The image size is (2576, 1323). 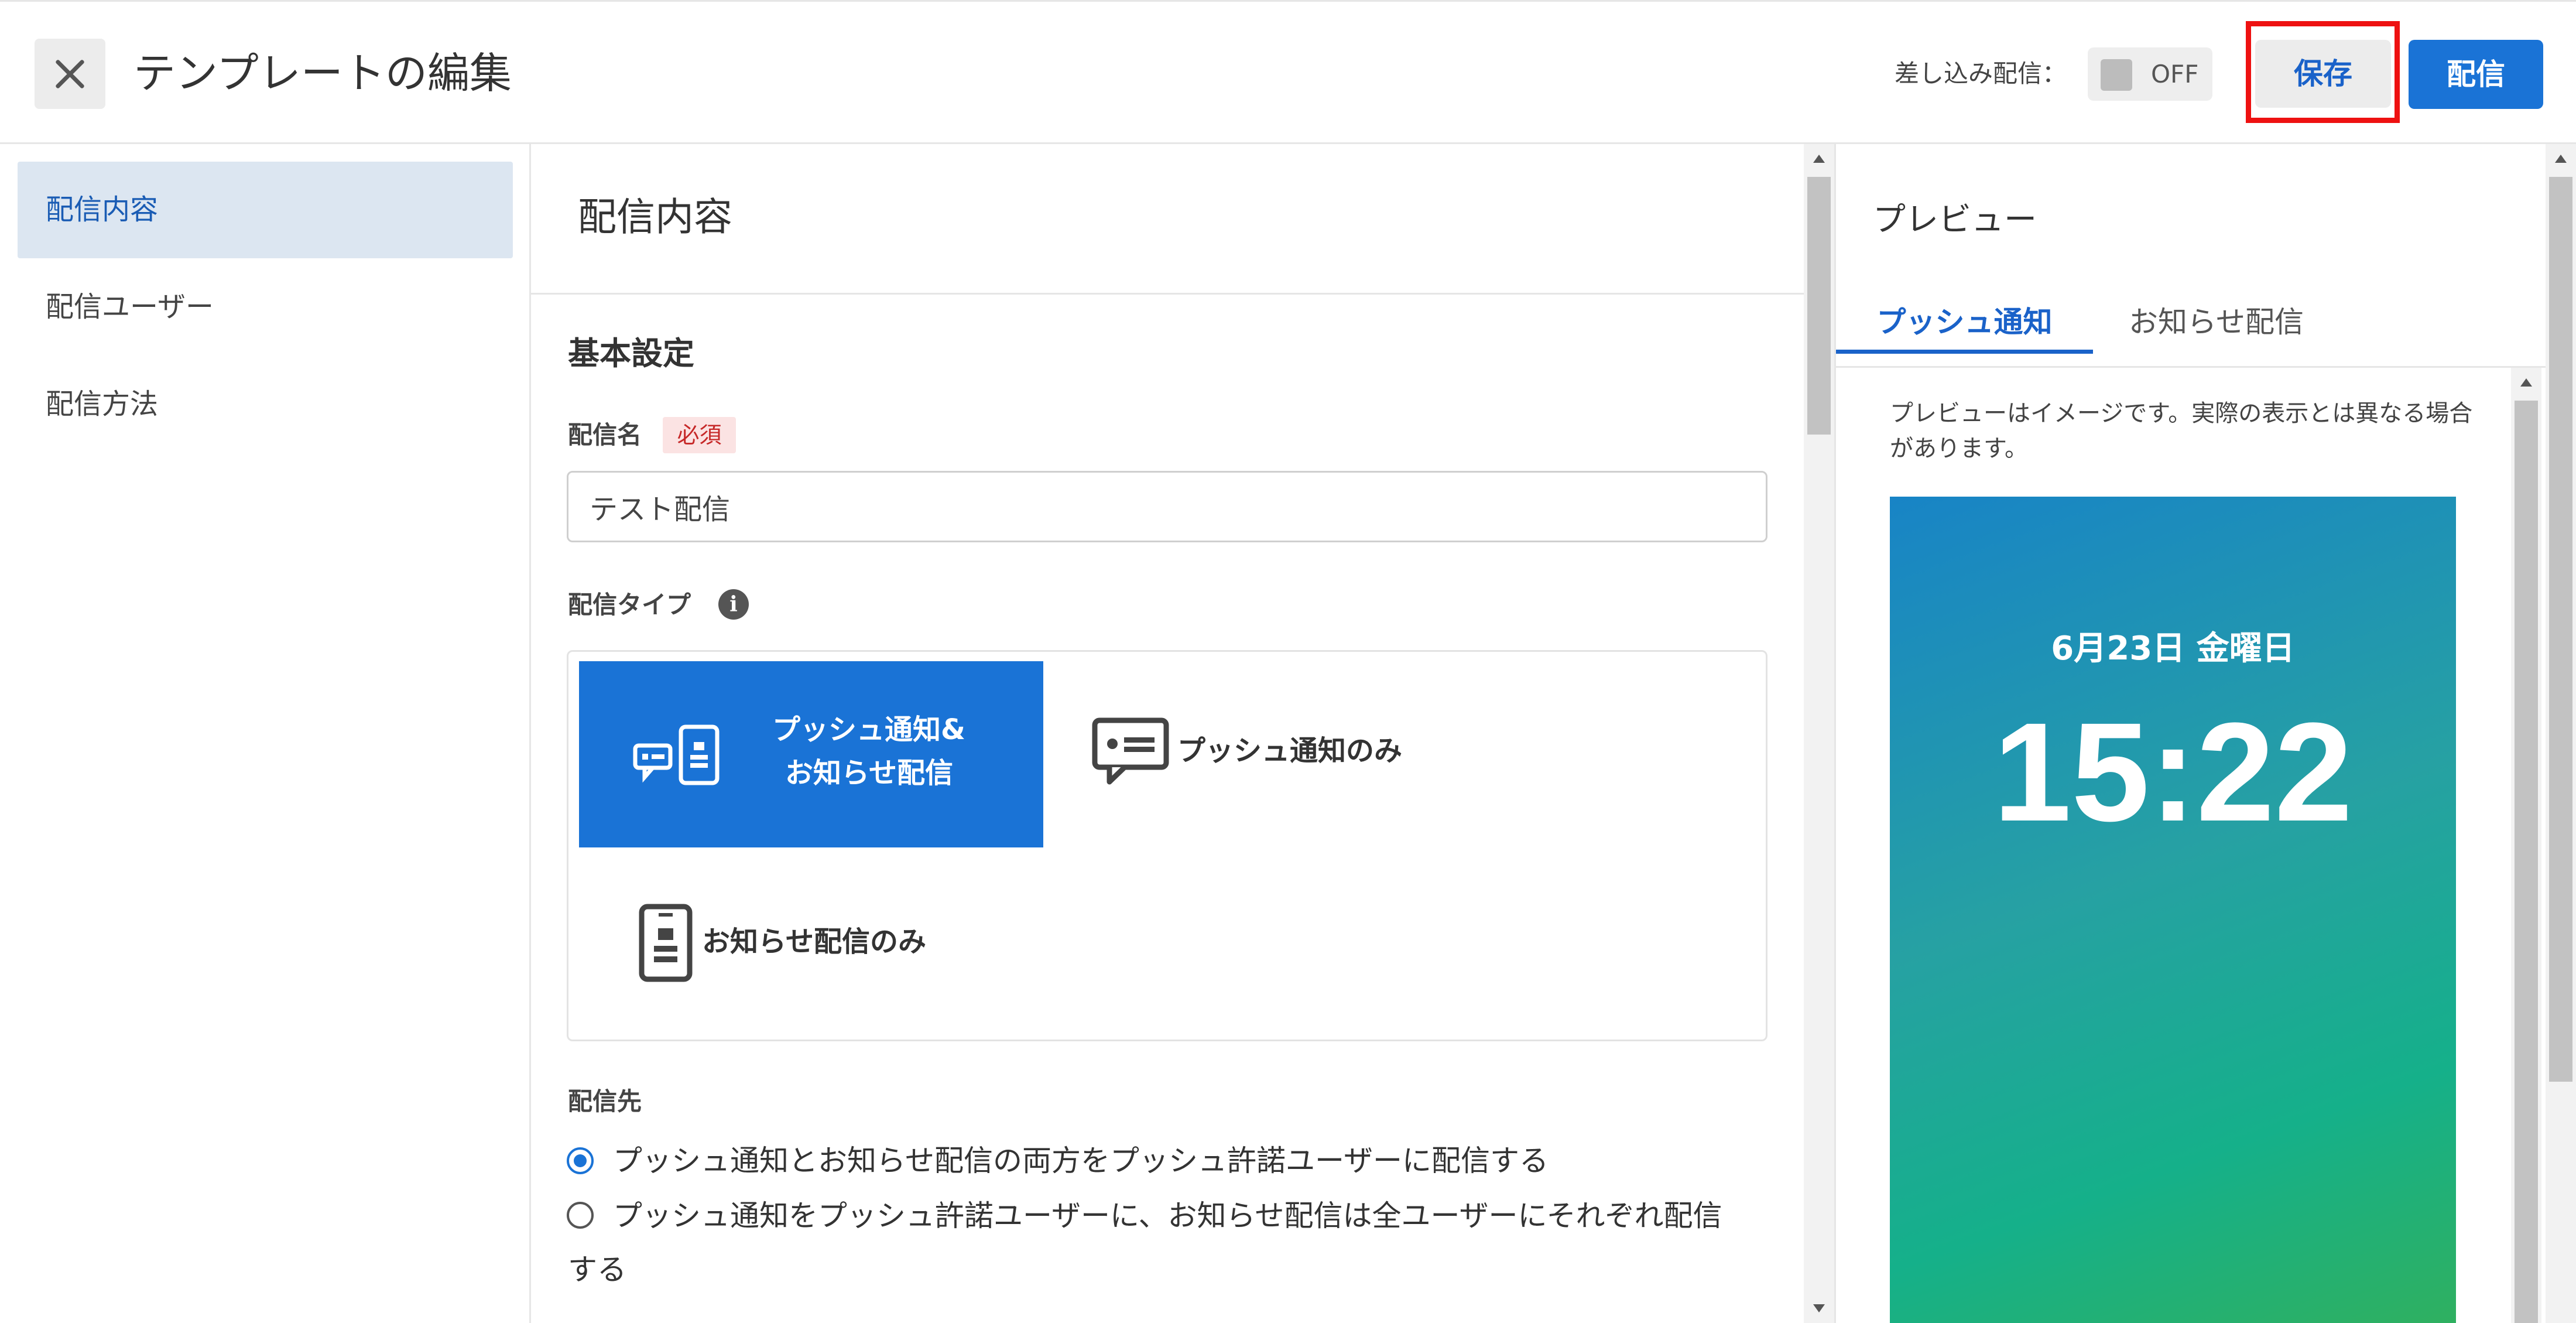 What do you see at coordinates (2173, 771) in the screenshot?
I see `phone-time: 15:22` at bounding box center [2173, 771].